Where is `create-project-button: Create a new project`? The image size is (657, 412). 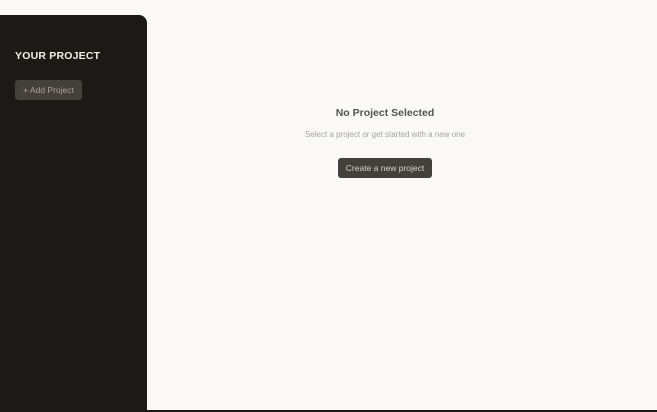 create-project-button: Create a new project is located at coordinates (385, 168).